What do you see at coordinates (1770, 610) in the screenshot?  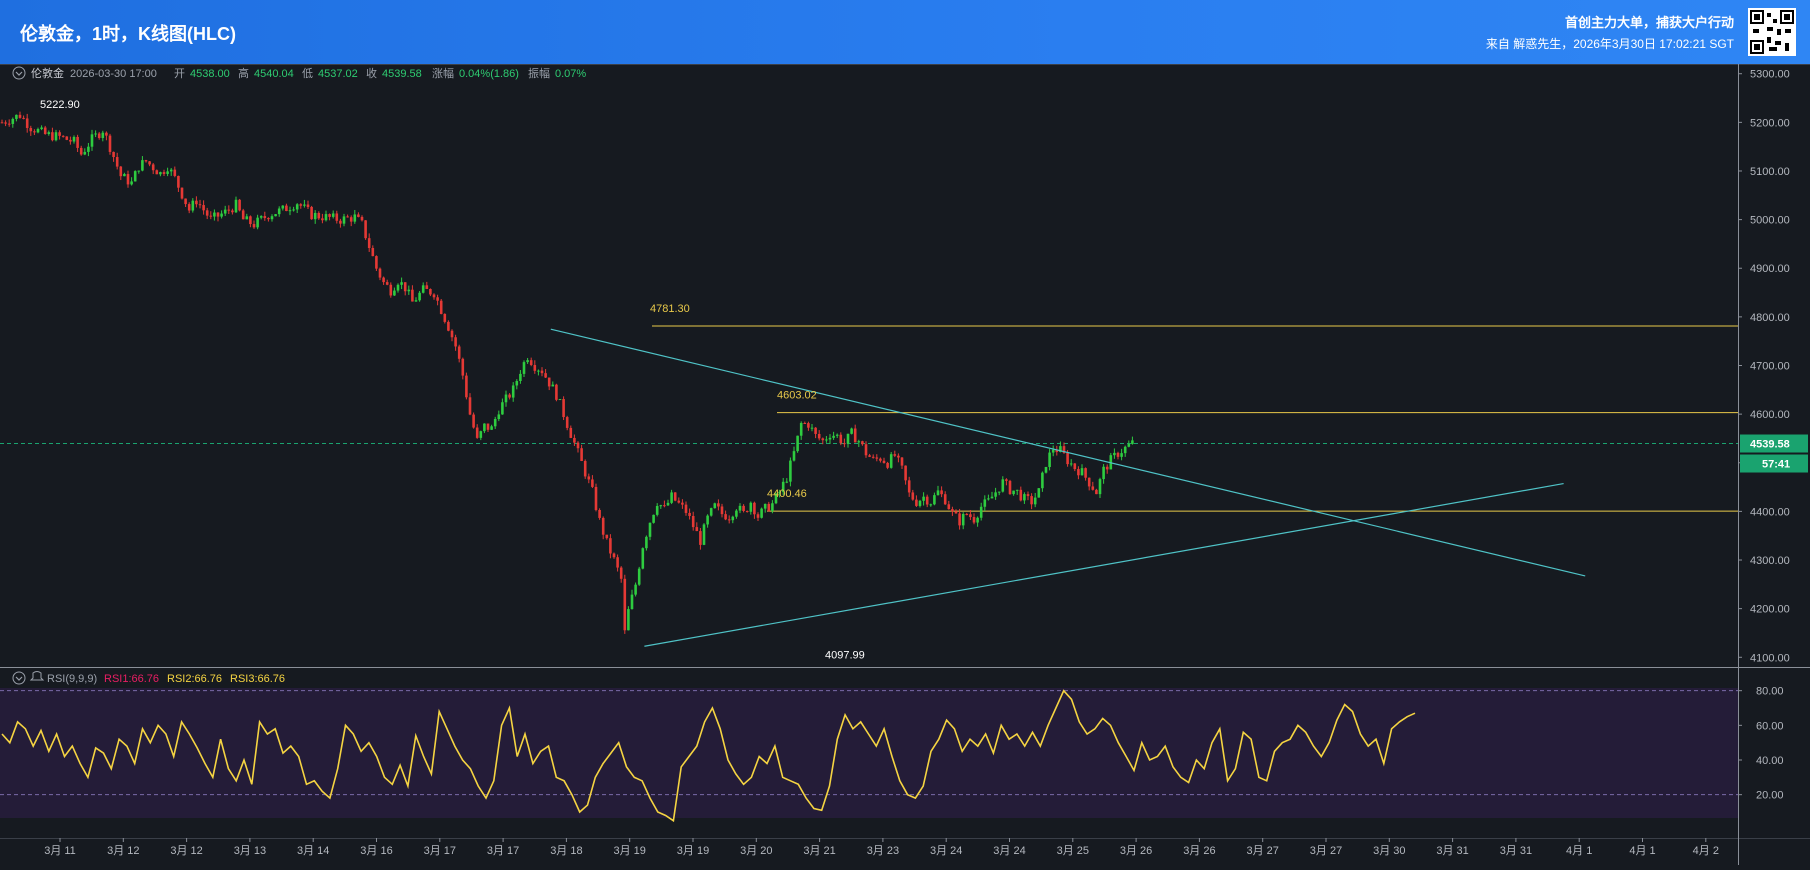 I see `y-axis-tick-label: 4200.00` at bounding box center [1770, 610].